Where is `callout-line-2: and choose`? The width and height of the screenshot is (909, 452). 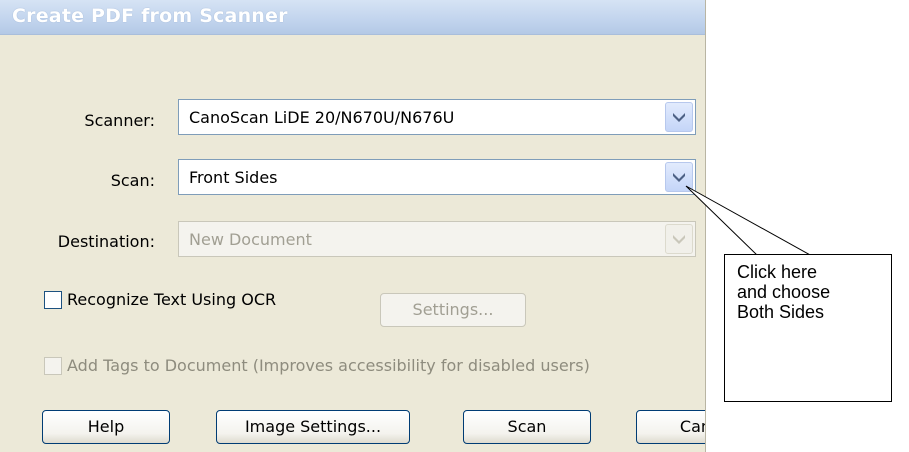
callout-line-2: and choose is located at coordinates (784, 292).